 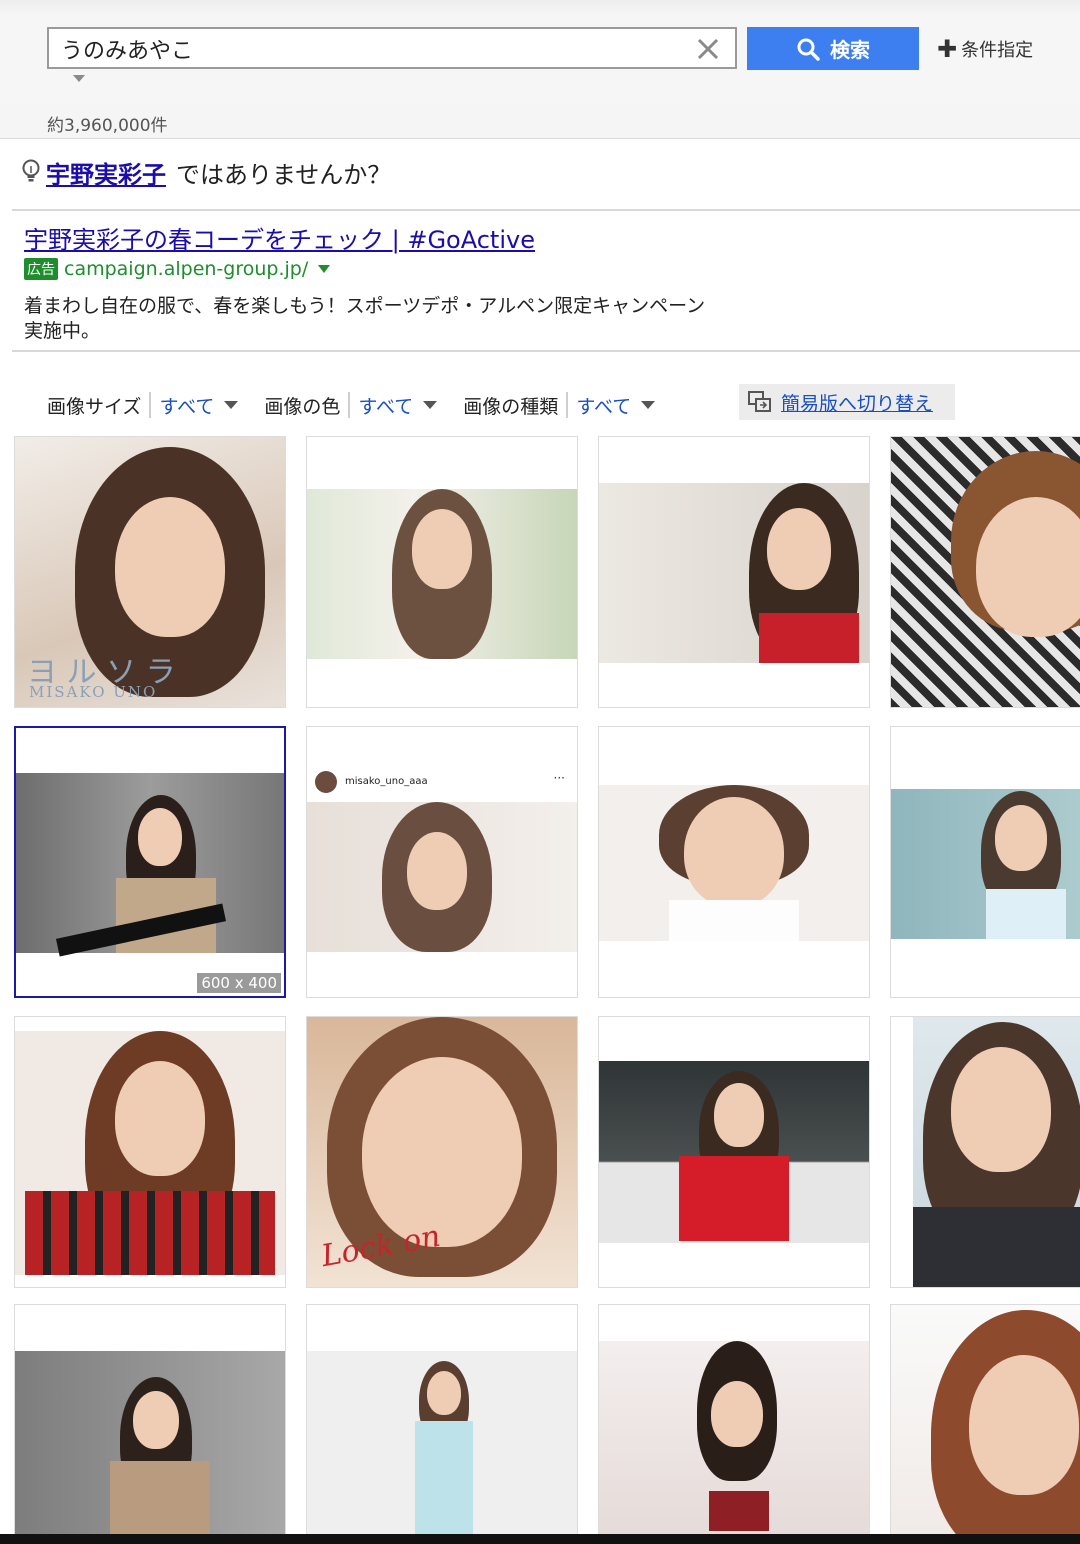 I want to click on ad-title-link: 宇野実彩子の春コーデをチェック | #GoActive, so click(x=279, y=237).